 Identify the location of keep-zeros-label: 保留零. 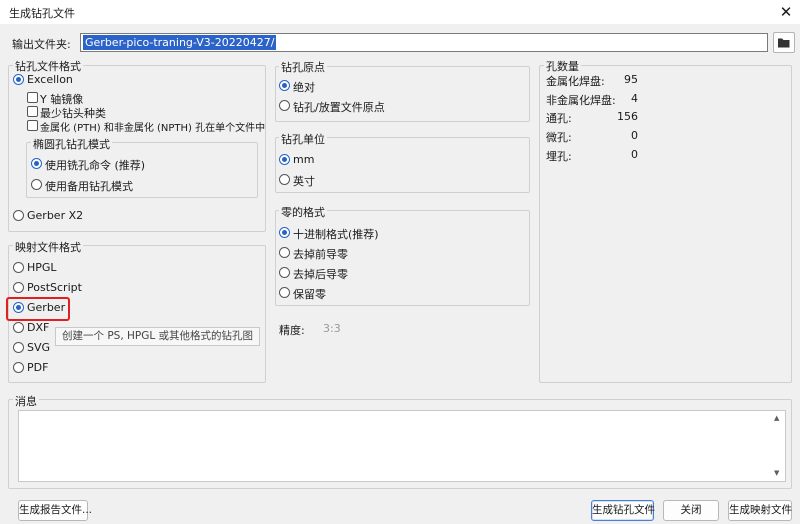
(309, 294).